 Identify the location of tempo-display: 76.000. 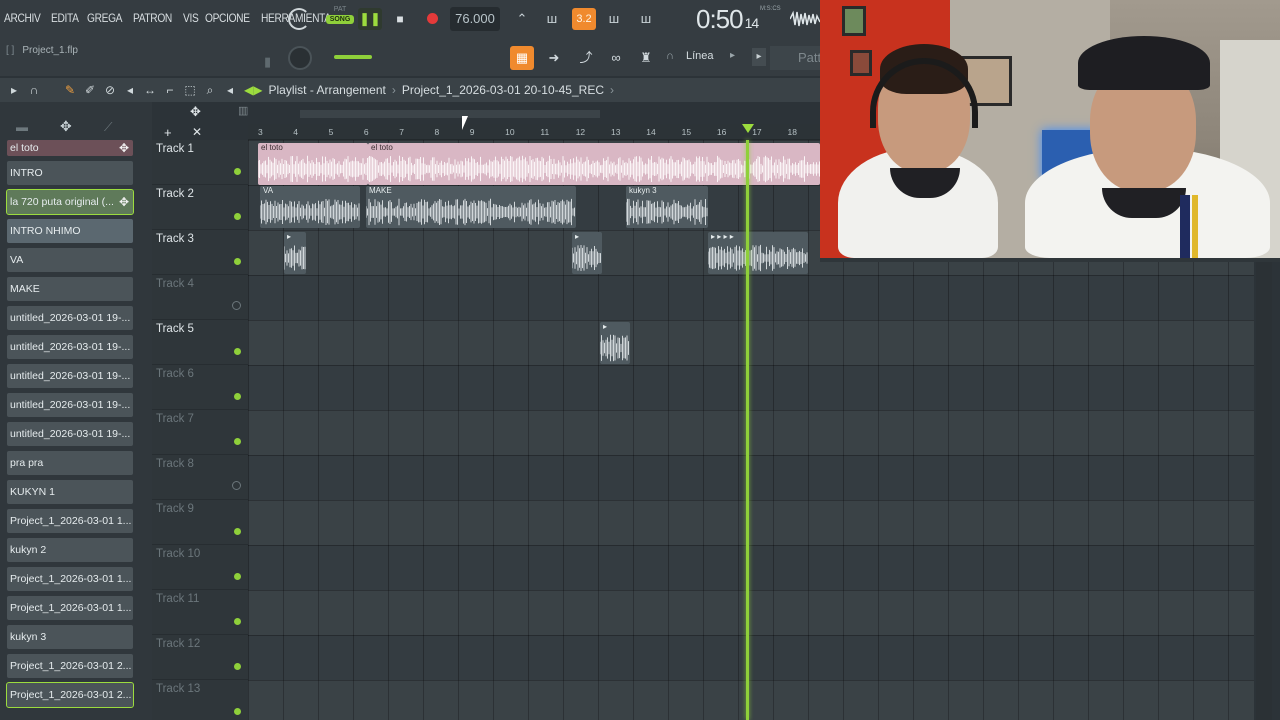
(475, 19).